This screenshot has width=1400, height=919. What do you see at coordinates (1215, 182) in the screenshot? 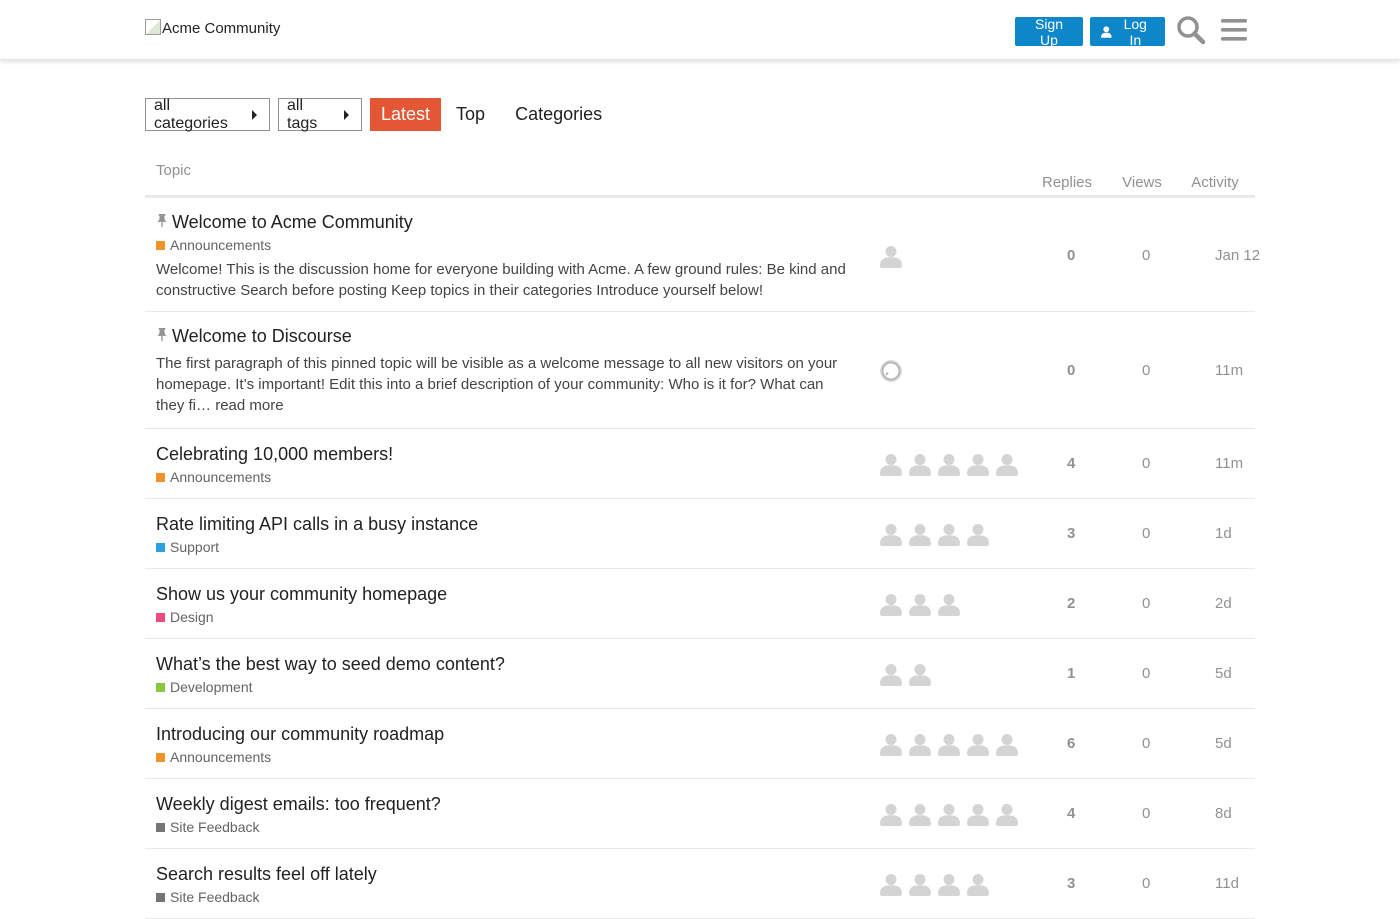
I see `column-header-activity: Activity` at bounding box center [1215, 182].